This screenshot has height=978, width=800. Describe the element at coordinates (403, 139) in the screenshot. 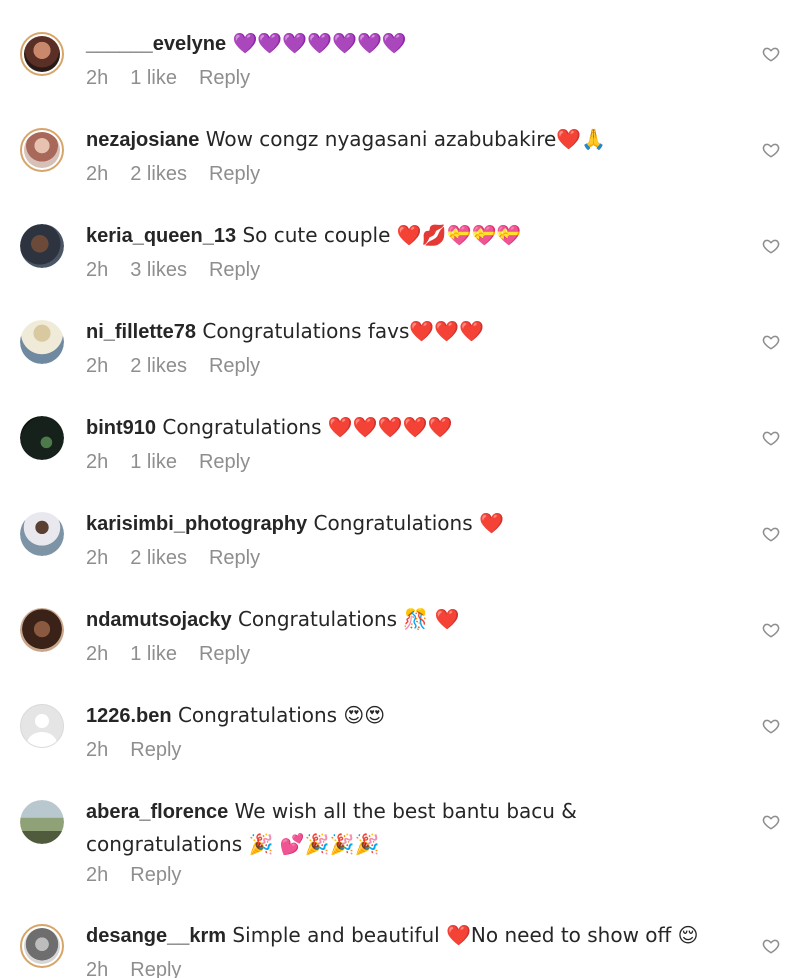

I see `comment-body: Wow congz nyagasani azabubakire❤️🙏` at that location.